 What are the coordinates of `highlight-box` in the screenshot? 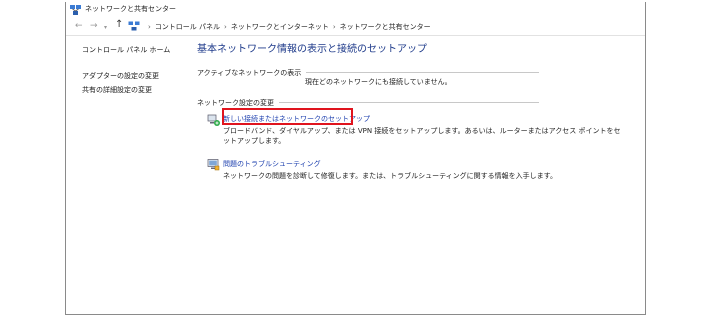 It's located at (287, 116).